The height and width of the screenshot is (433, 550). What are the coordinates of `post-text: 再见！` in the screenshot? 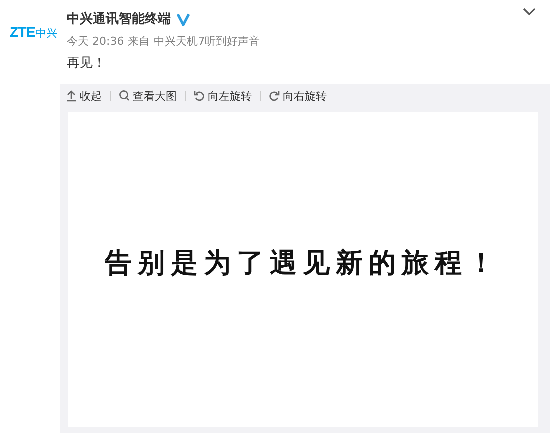 It's located at (87, 63).